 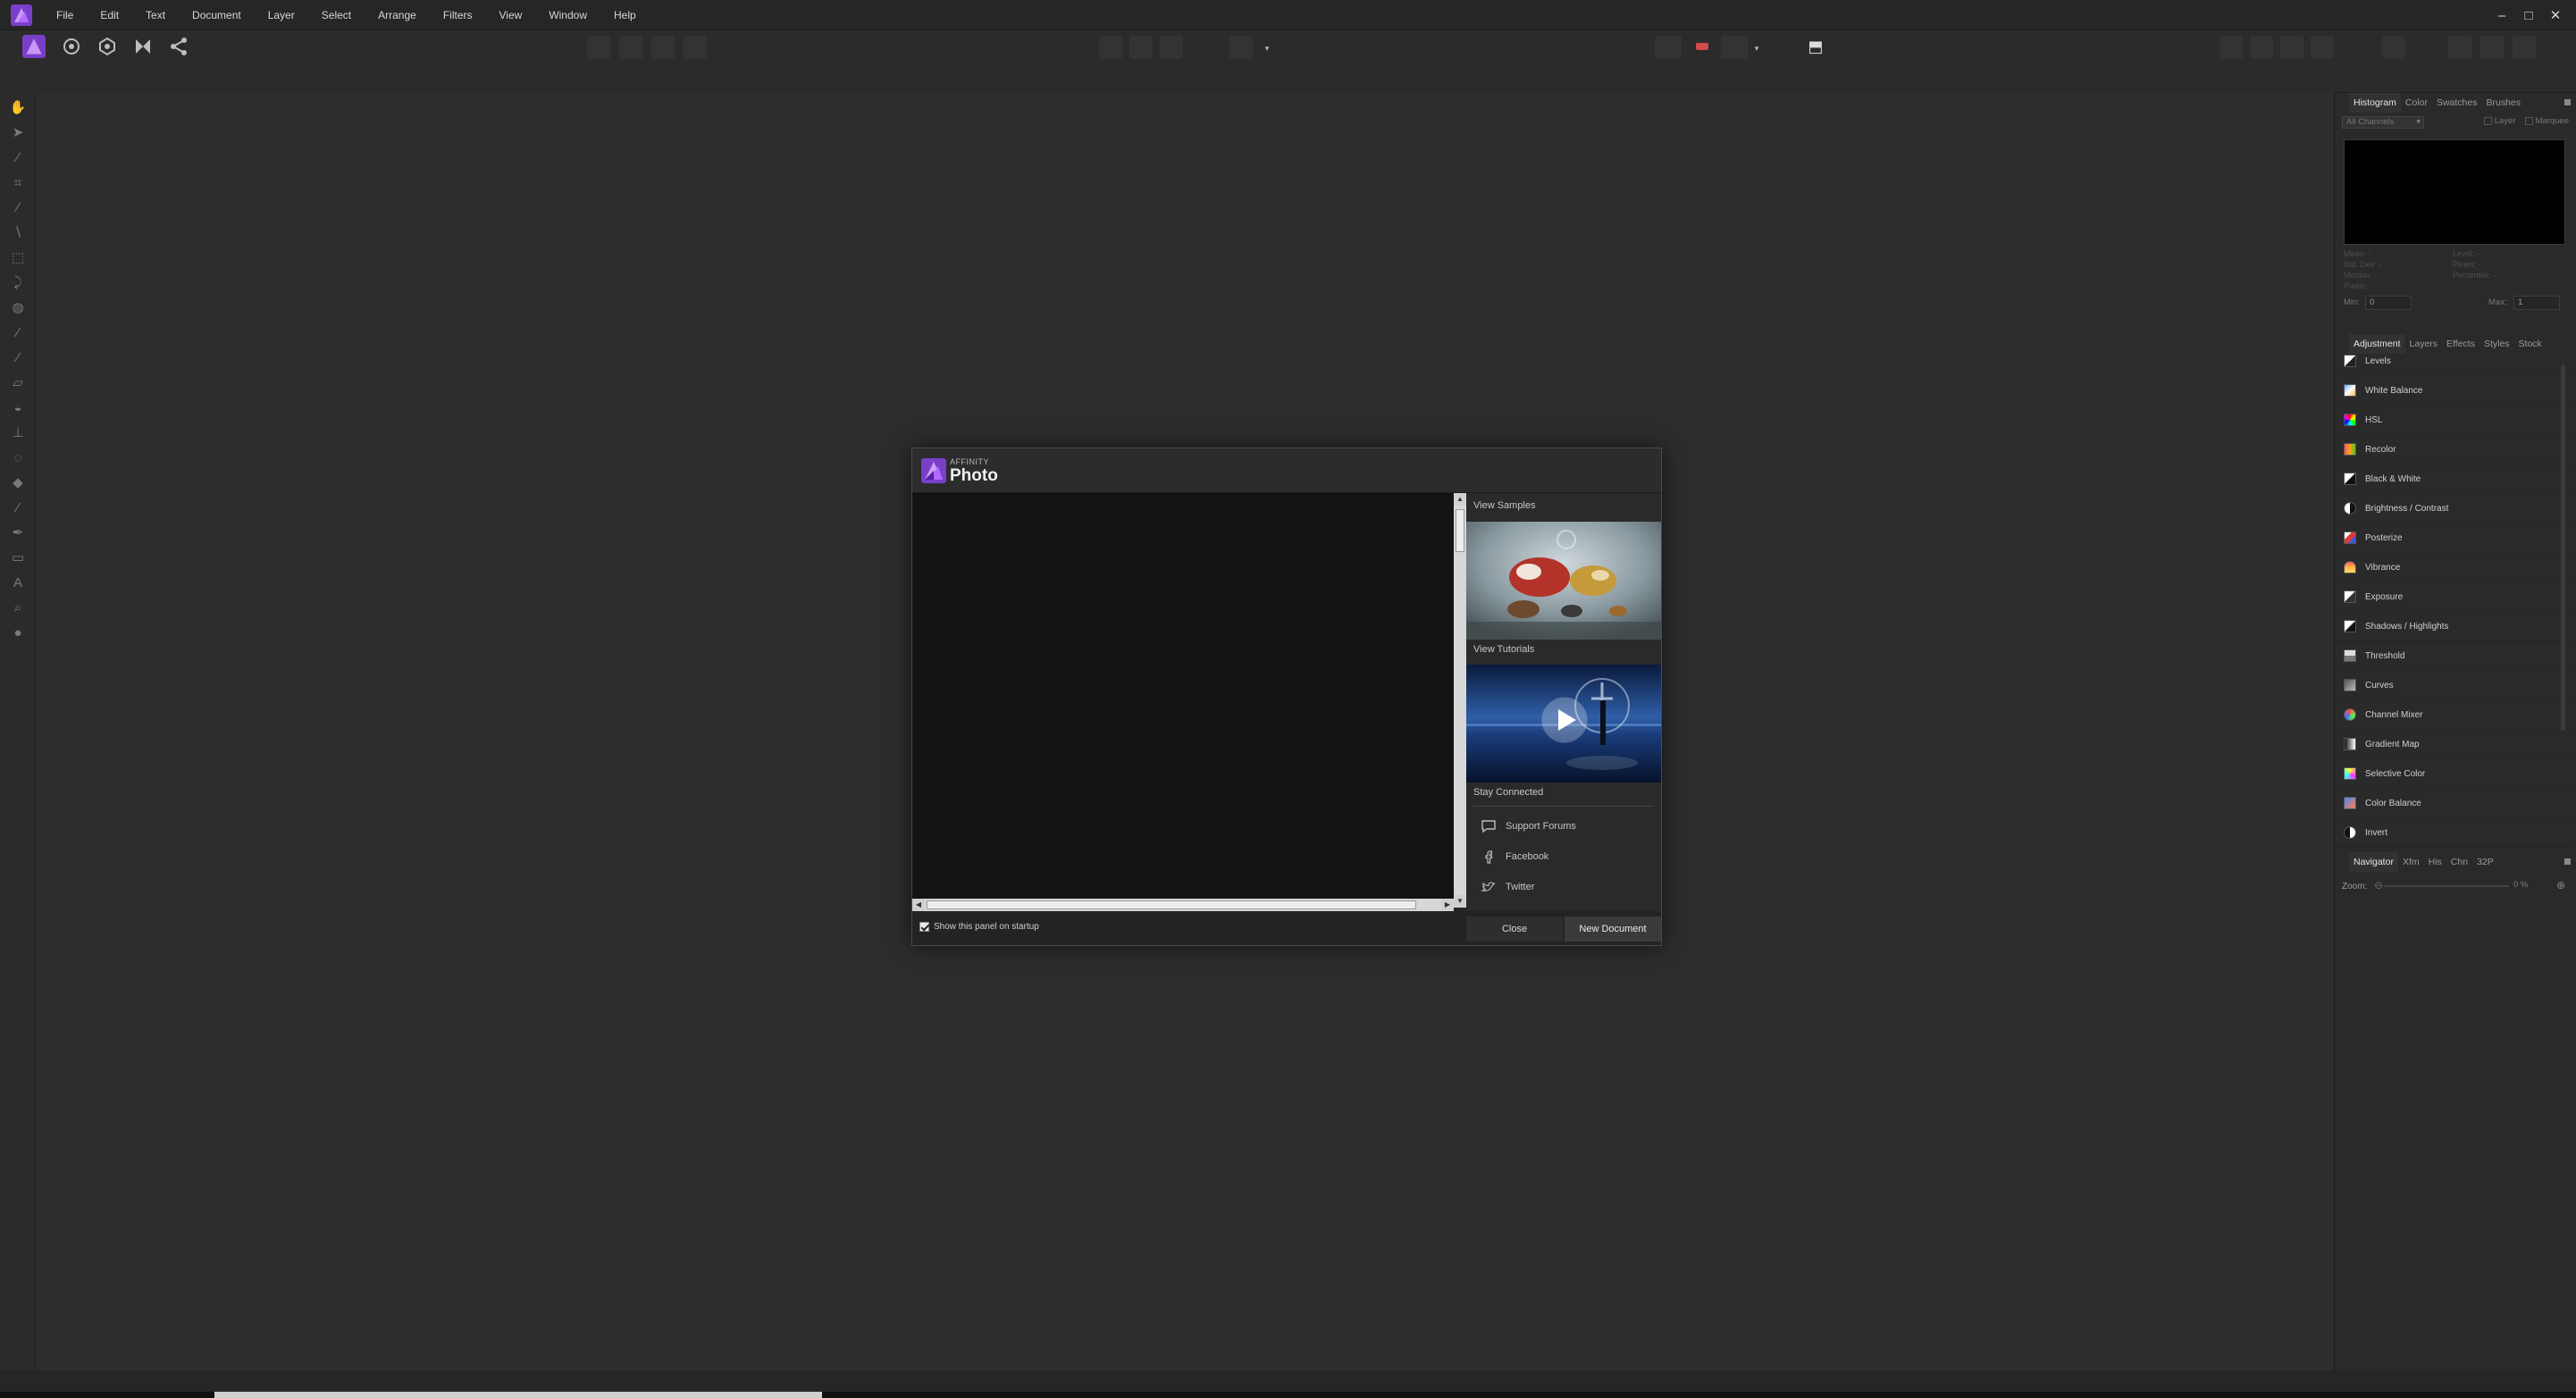 What do you see at coordinates (71, 46) in the screenshot?
I see `liquify-persona-icon` at bounding box center [71, 46].